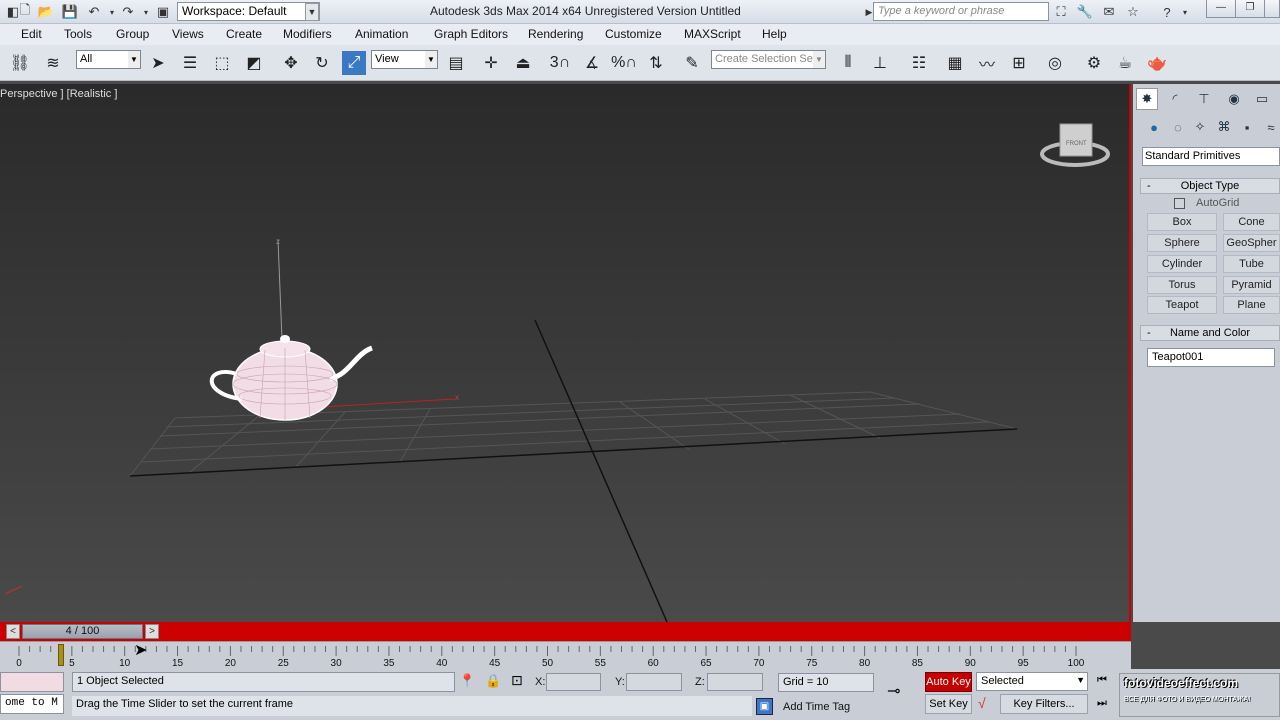  Describe the element at coordinates (764, 706) in the screenshot. I see `time-tag-icon: ▣` at that location.